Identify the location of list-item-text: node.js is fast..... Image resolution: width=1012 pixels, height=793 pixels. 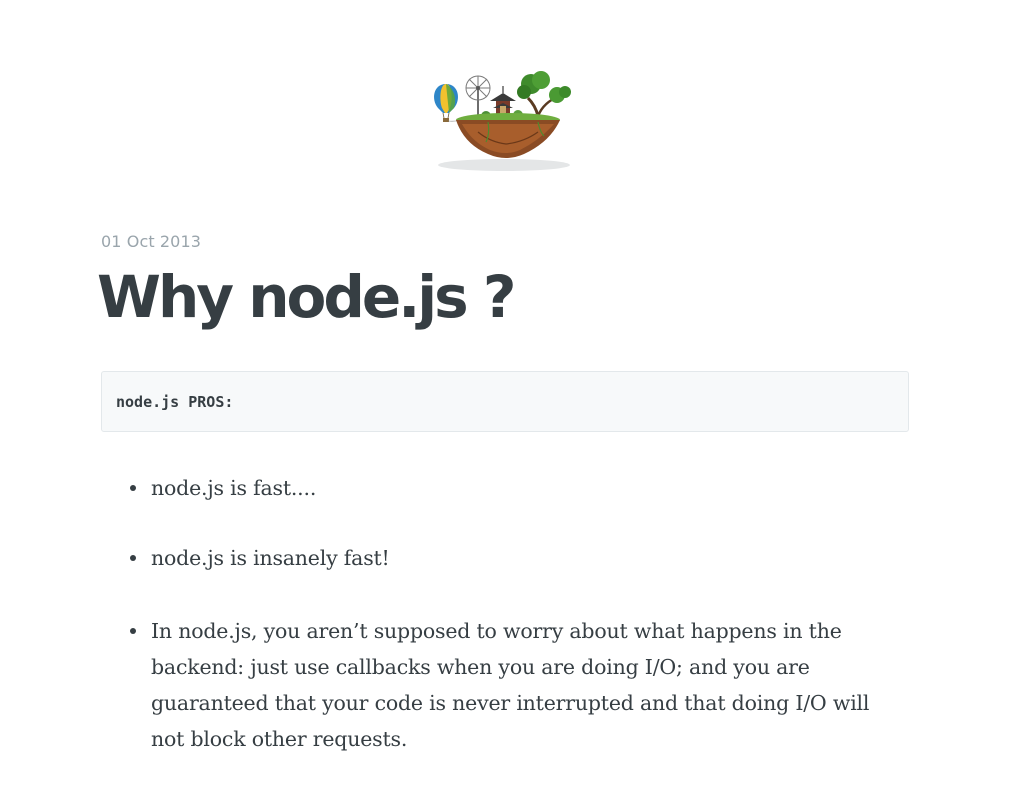
(234, 488).